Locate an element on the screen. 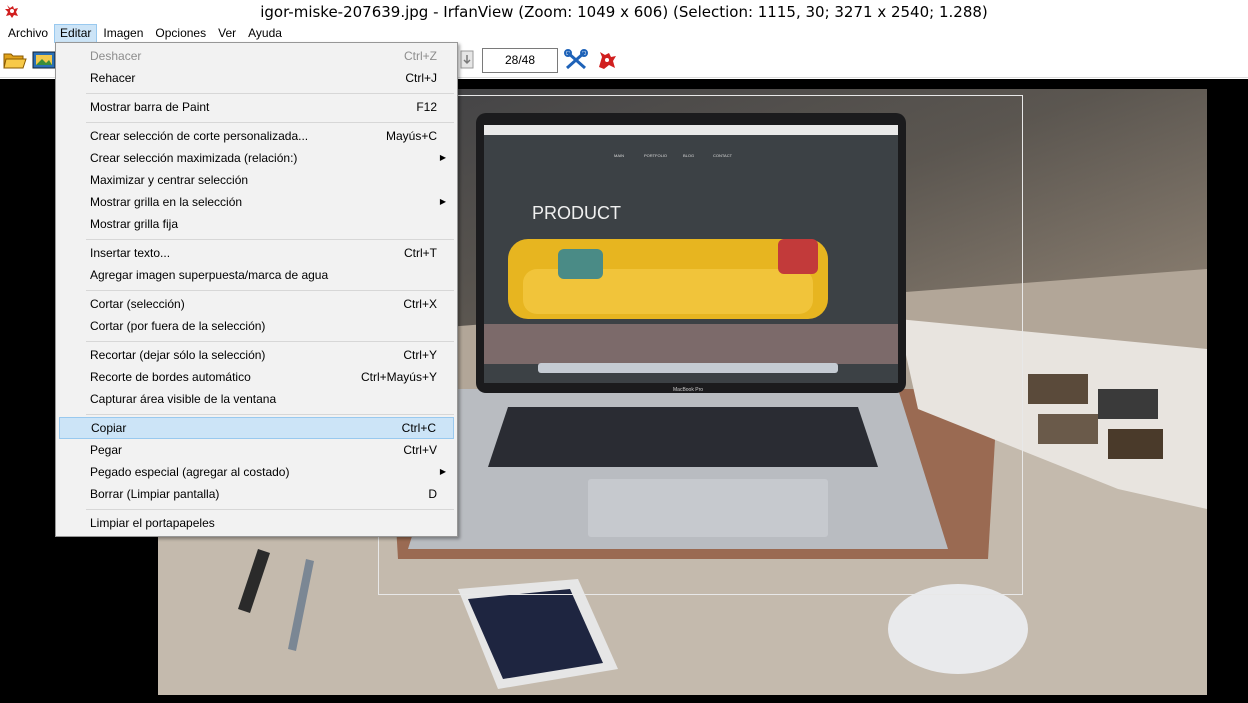 This screenshot has height=703, width=1248. menu-bar: Archivo Editar Imagen Opciones Ver Ayuda is located at coordinates (624, 33).